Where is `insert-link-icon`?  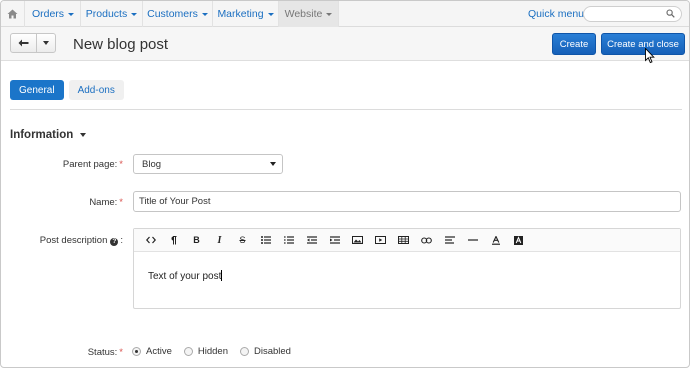
insert-link-icon is located at coordinates (426, 240).